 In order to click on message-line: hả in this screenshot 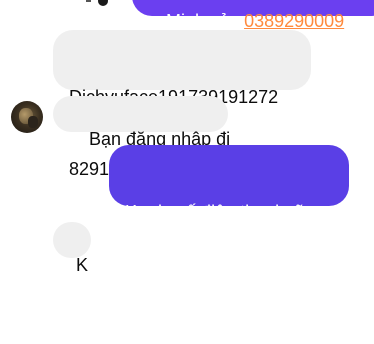, I will do `click(135, 284)`.